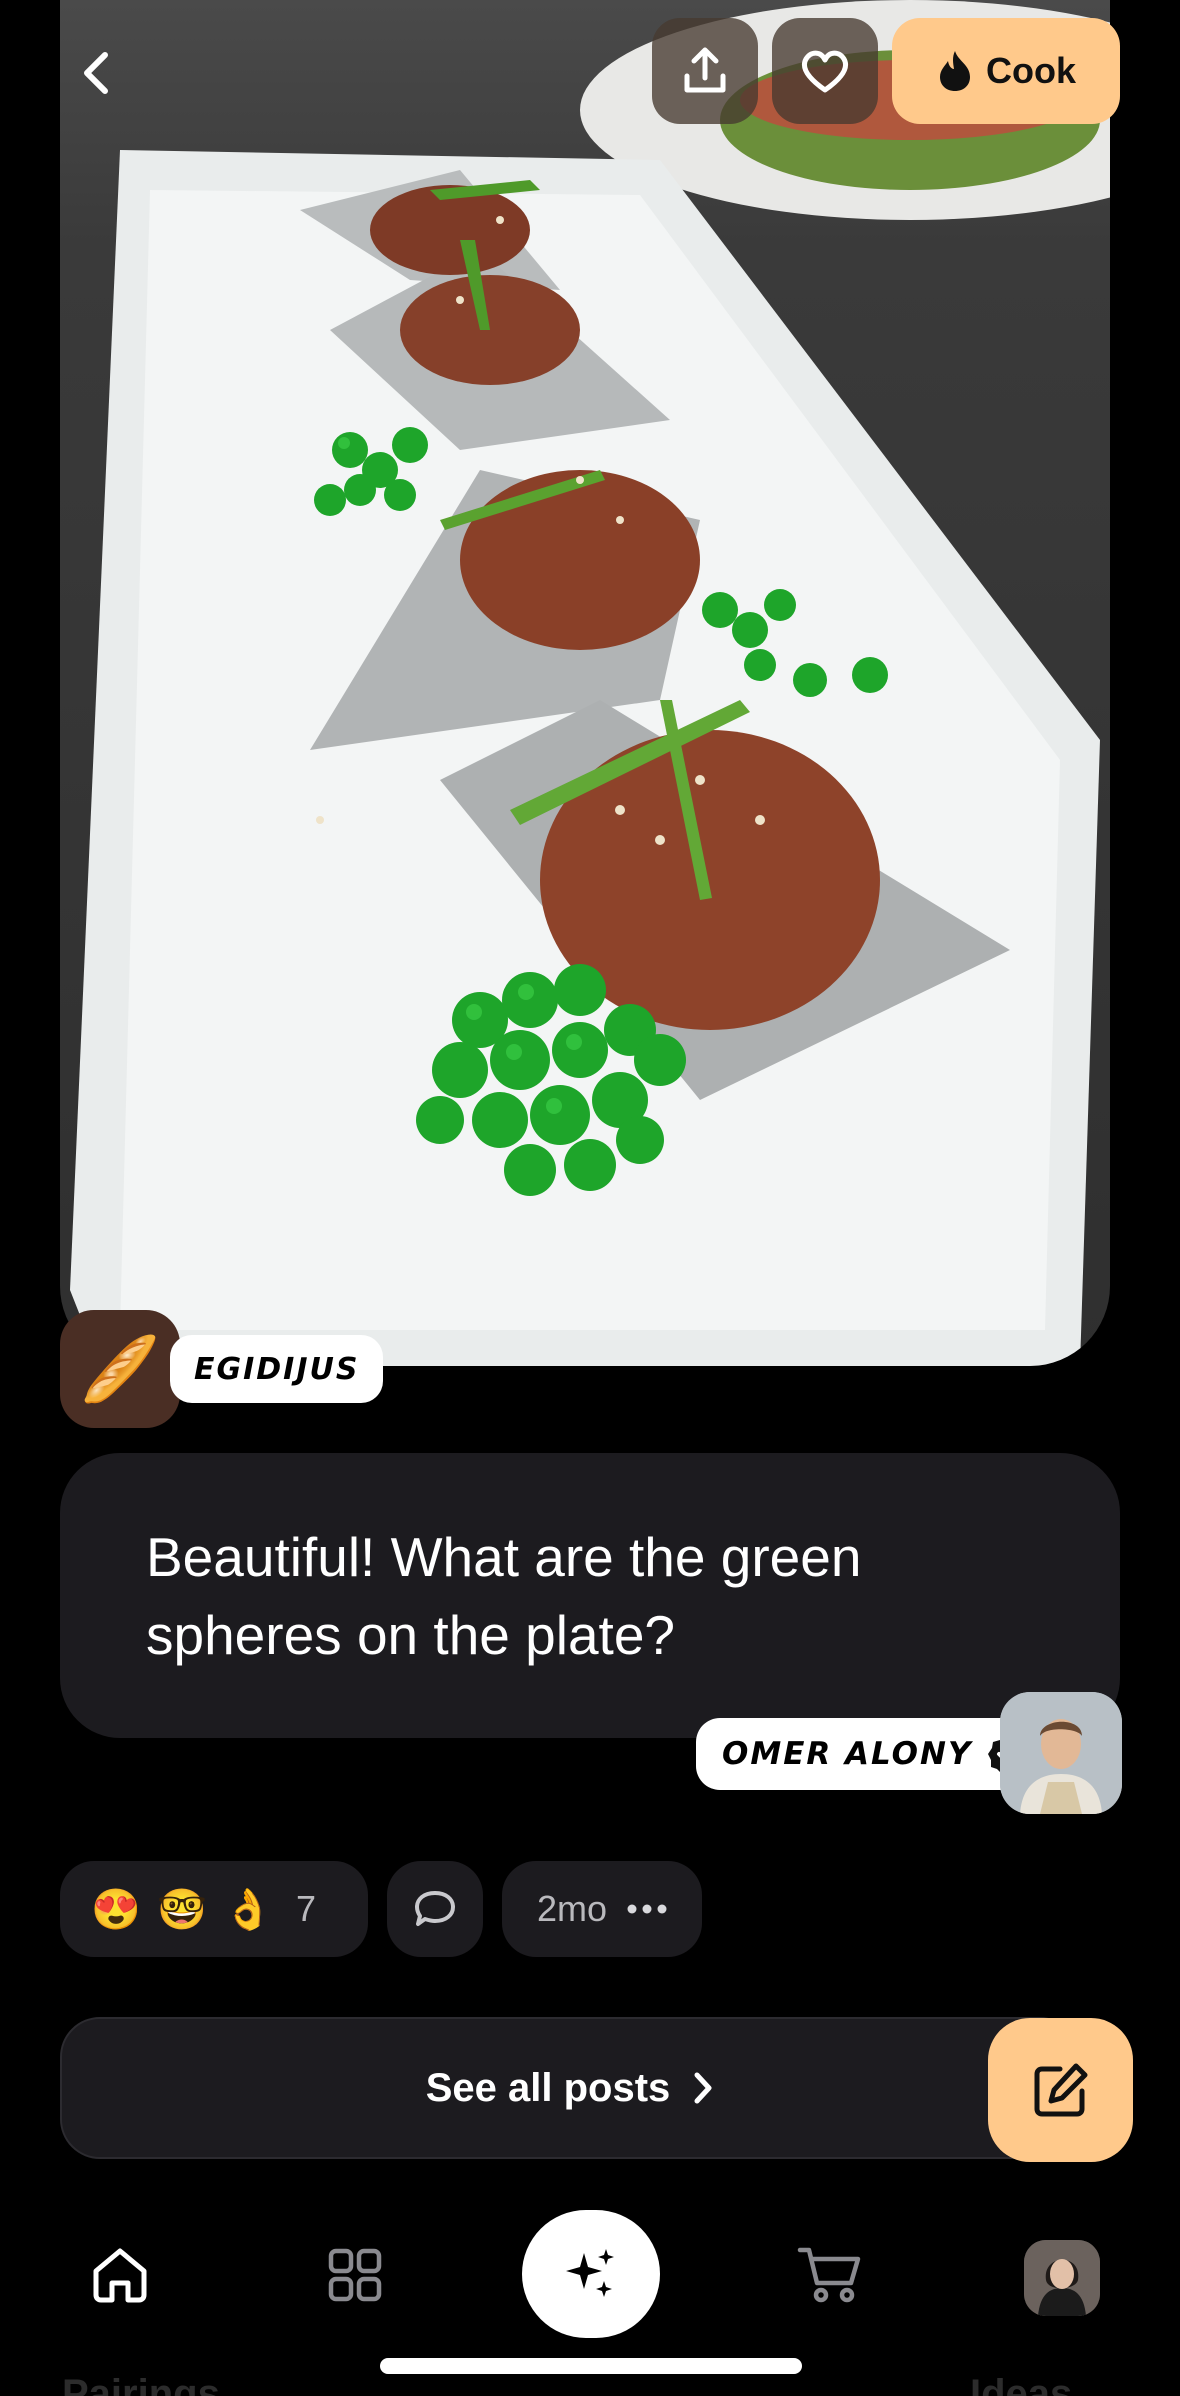 This screenshot has width=1180, height=2396. What do you see at coordinates (116, 1909) in the screenshot?
I see `heart-eyes-emoji: 😍` at bounding box center [116, 1909].